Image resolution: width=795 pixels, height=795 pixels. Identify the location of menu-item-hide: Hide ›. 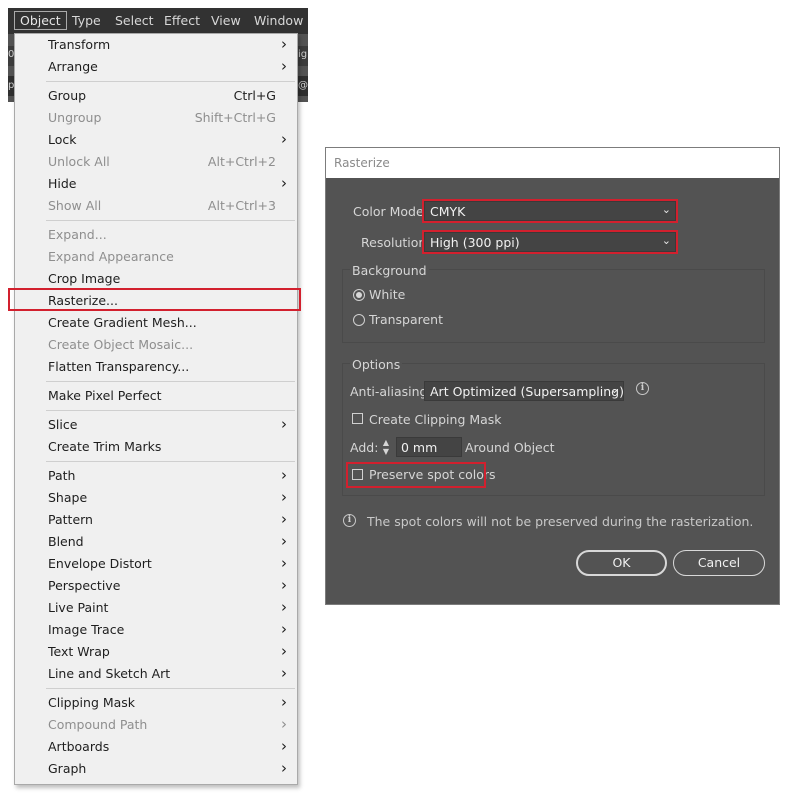
(156, 184).